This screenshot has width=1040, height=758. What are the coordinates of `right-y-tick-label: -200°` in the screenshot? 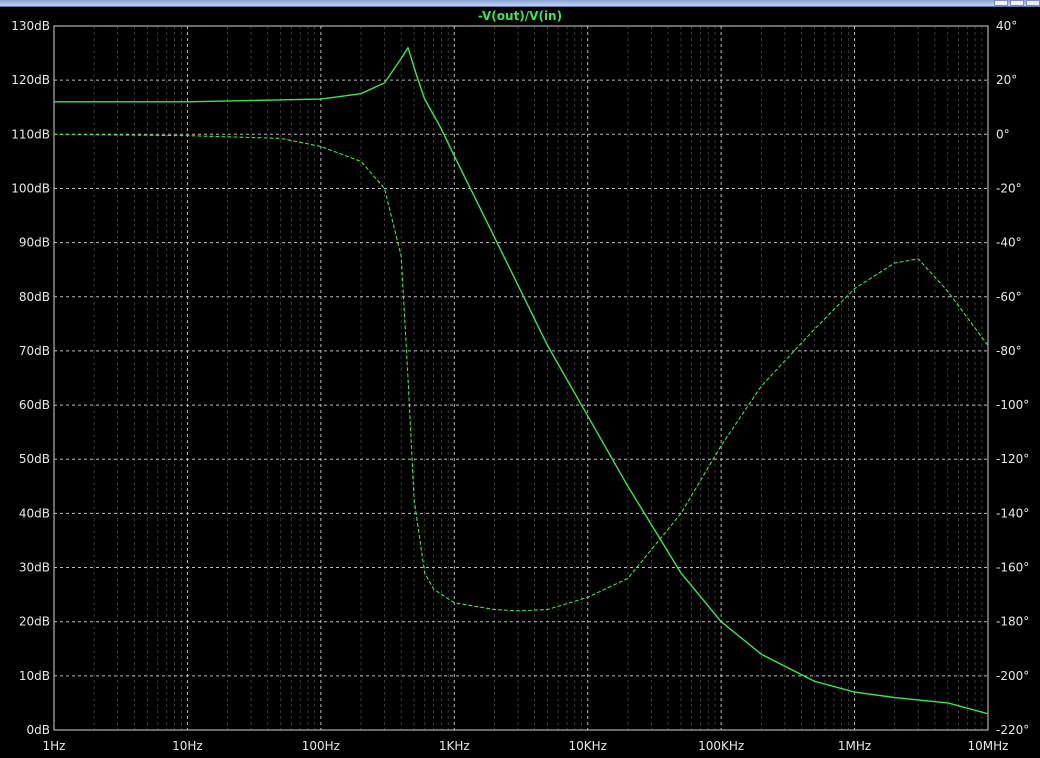 It's located at (1012, 676).